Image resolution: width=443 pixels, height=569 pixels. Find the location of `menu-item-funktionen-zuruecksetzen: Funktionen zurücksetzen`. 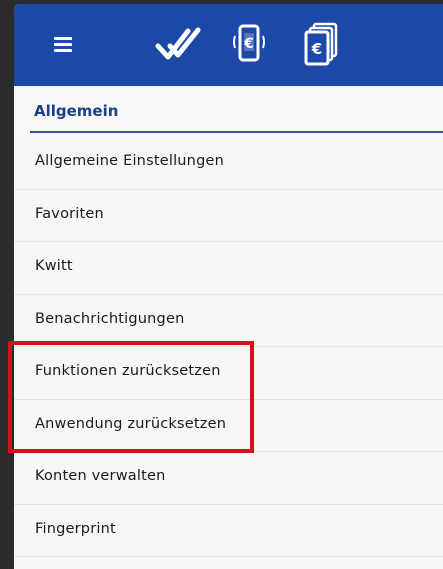

menu-item-funktionen-zuruecksetzen: Funktionen zurücksetzen is located at coordinates (228, 373).